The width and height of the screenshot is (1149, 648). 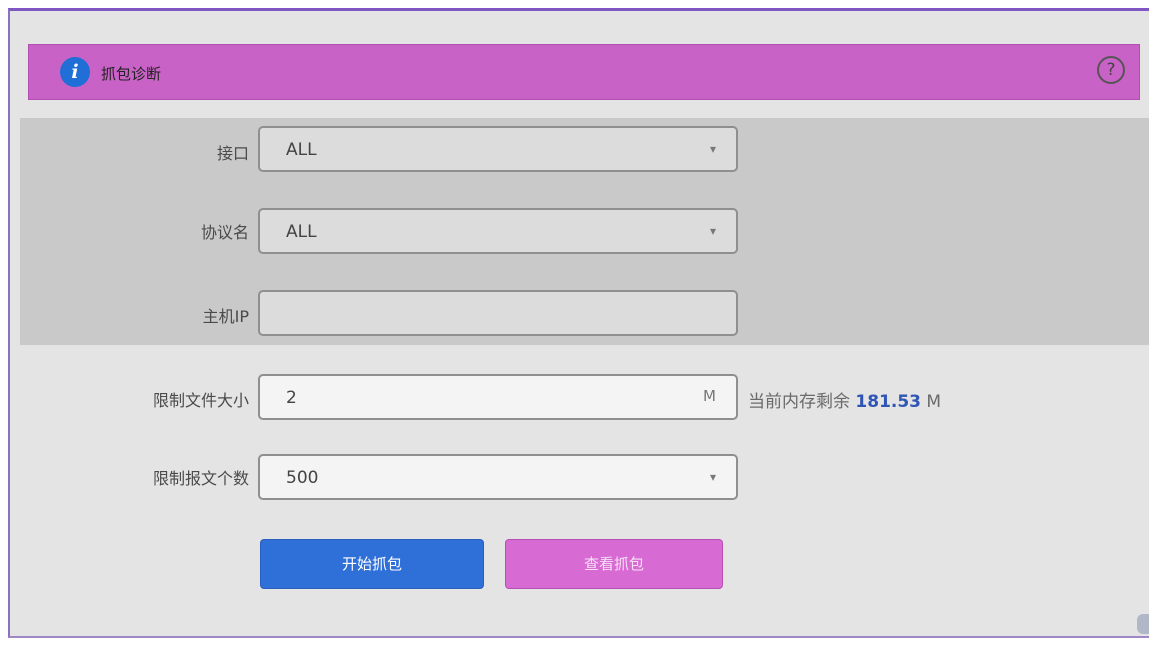 I want to click on memory-unit: M, so click(x=931, y=402).